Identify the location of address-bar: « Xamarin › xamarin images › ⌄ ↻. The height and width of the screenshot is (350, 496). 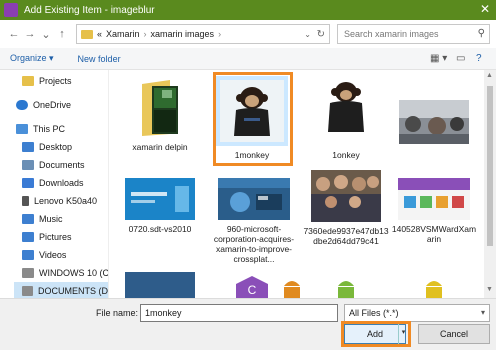
(203, 34).